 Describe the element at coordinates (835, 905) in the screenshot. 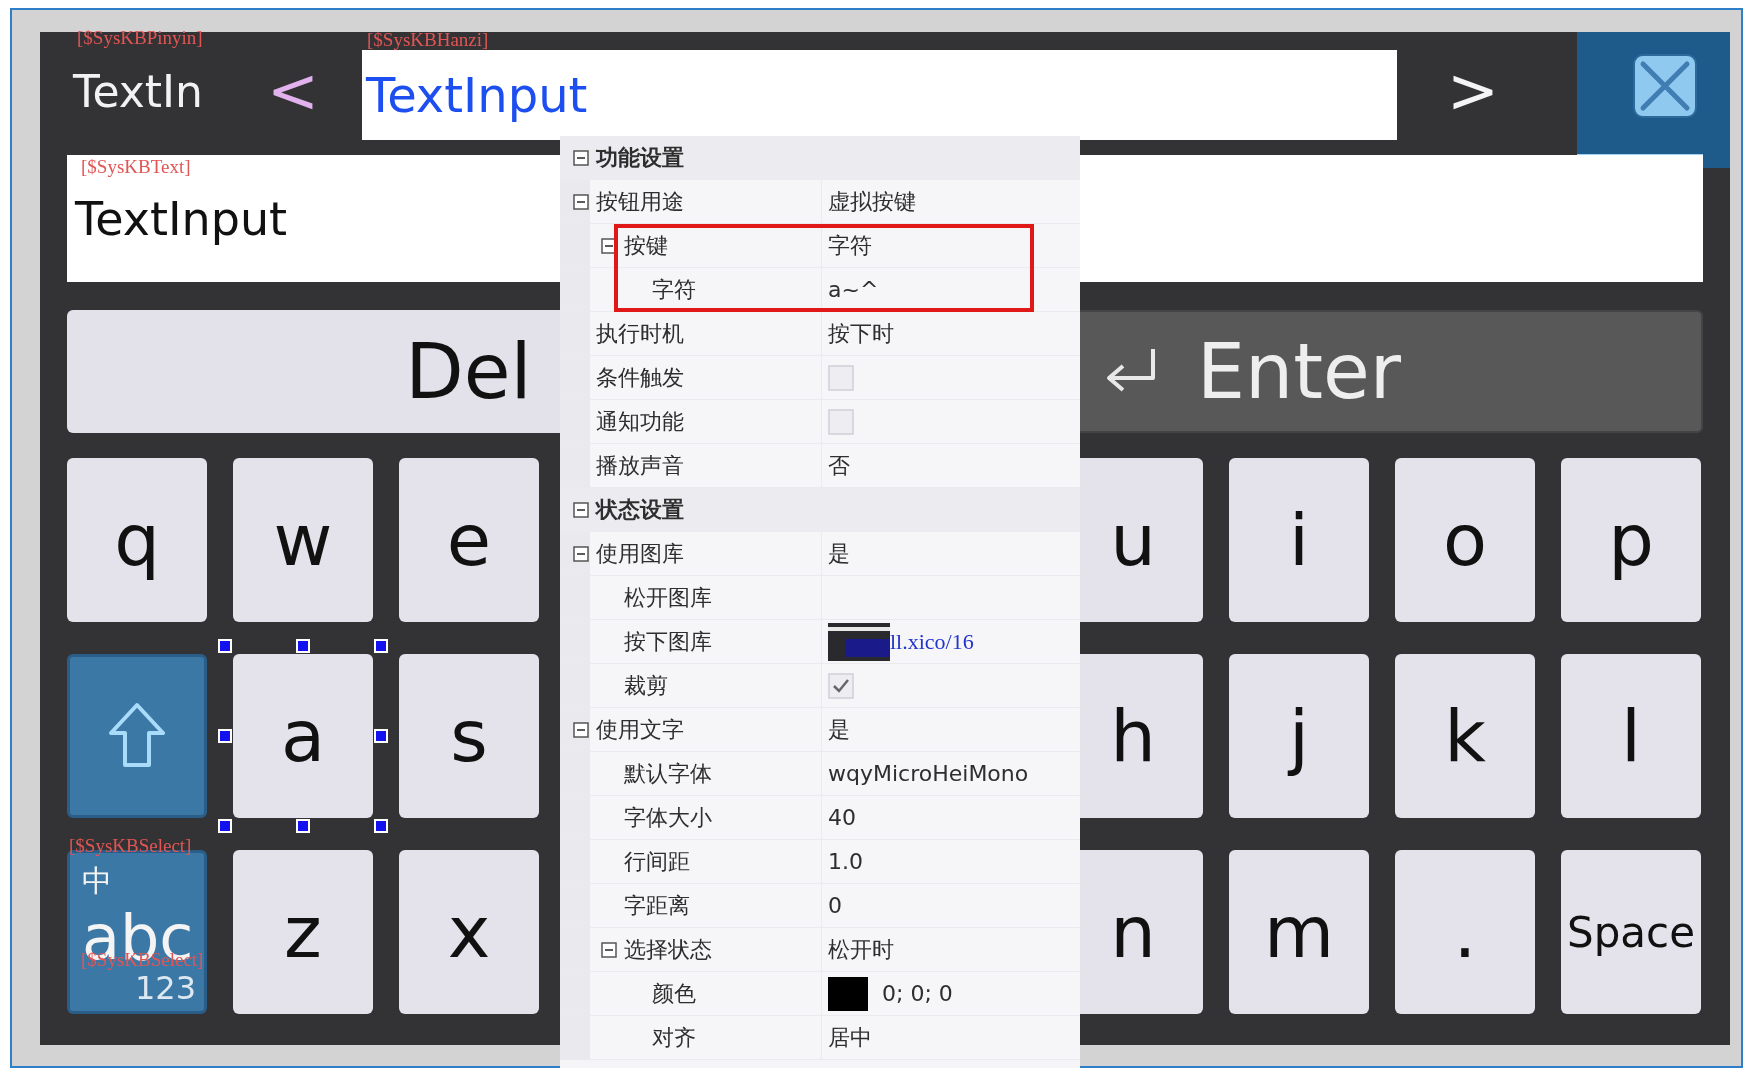

I see `property-value: 0` at that location.